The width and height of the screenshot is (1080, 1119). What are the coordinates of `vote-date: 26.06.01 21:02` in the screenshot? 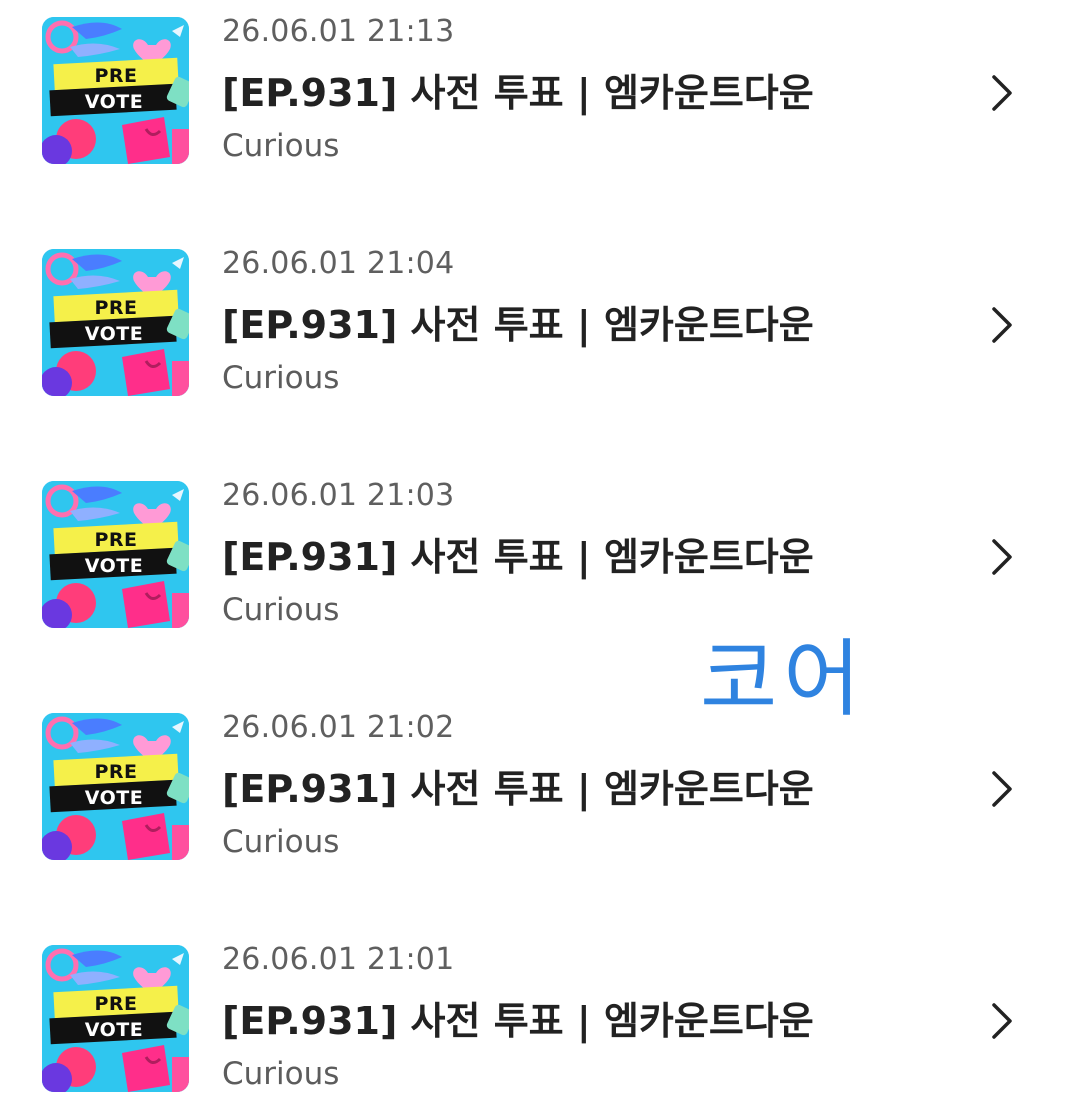 It's located at (338, 727).